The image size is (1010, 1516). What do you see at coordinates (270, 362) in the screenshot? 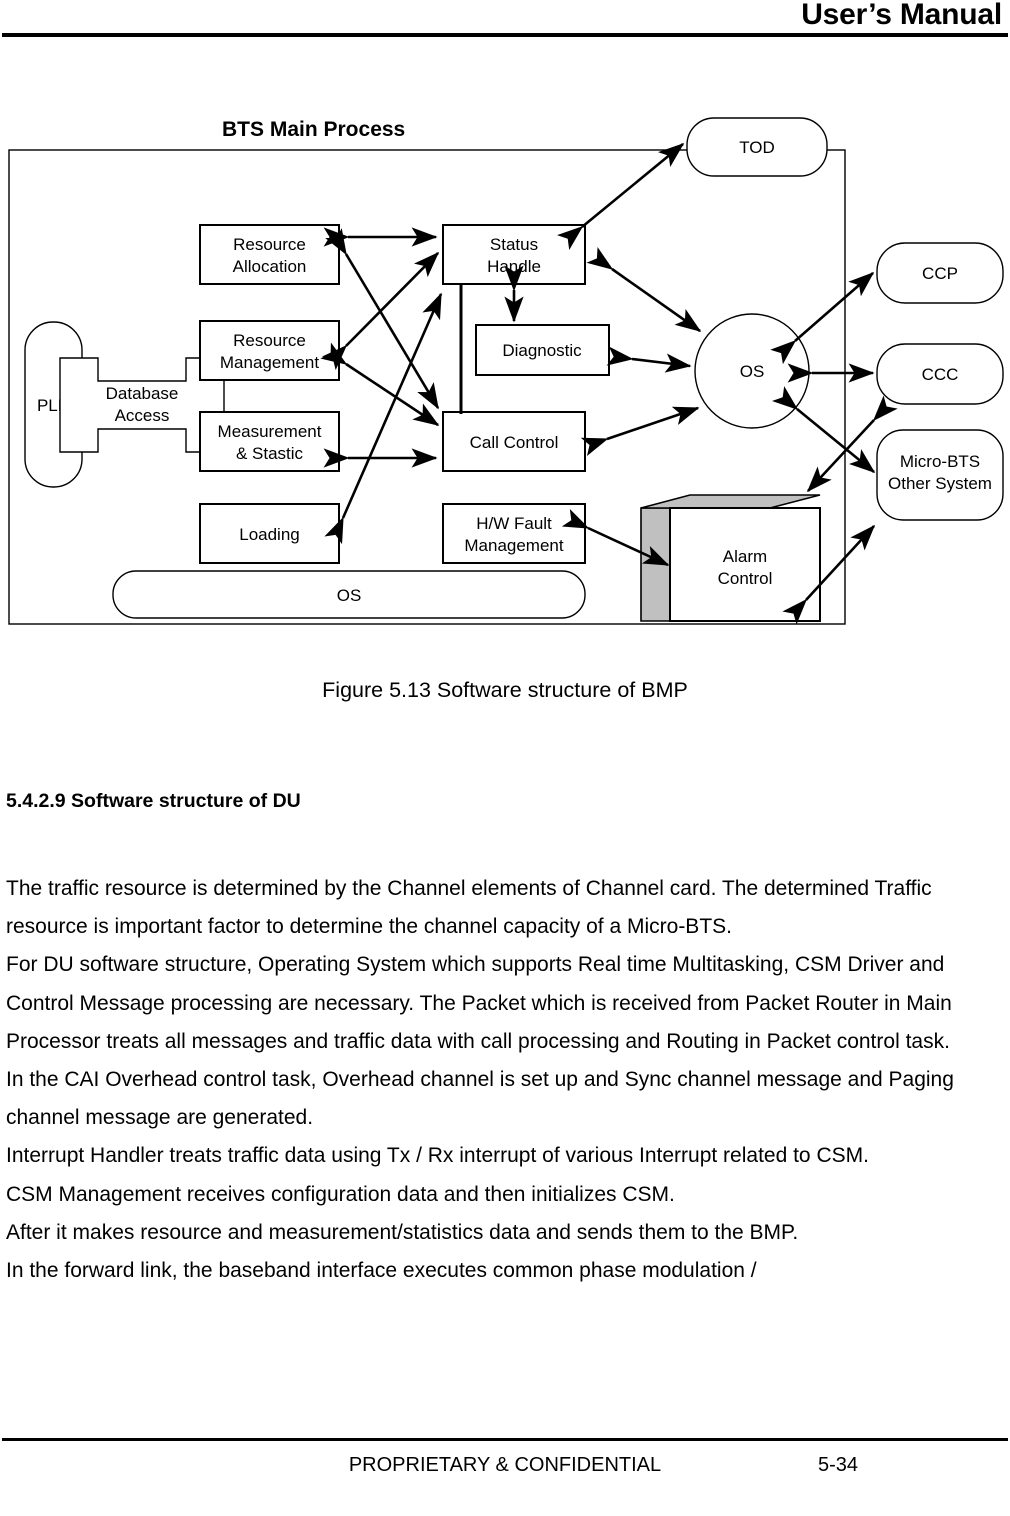
I see `node-resource-management-line2: Management` at bounding box center [270, 362].